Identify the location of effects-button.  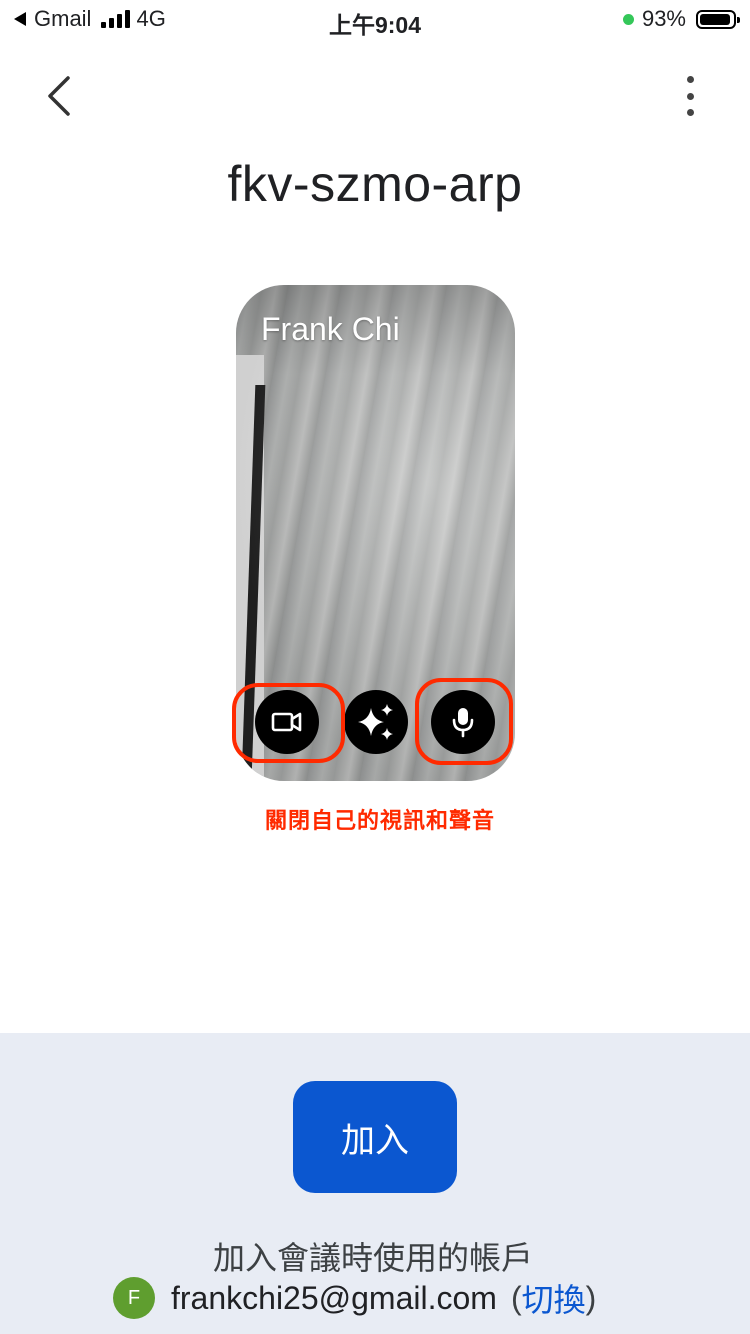
(376, 722).